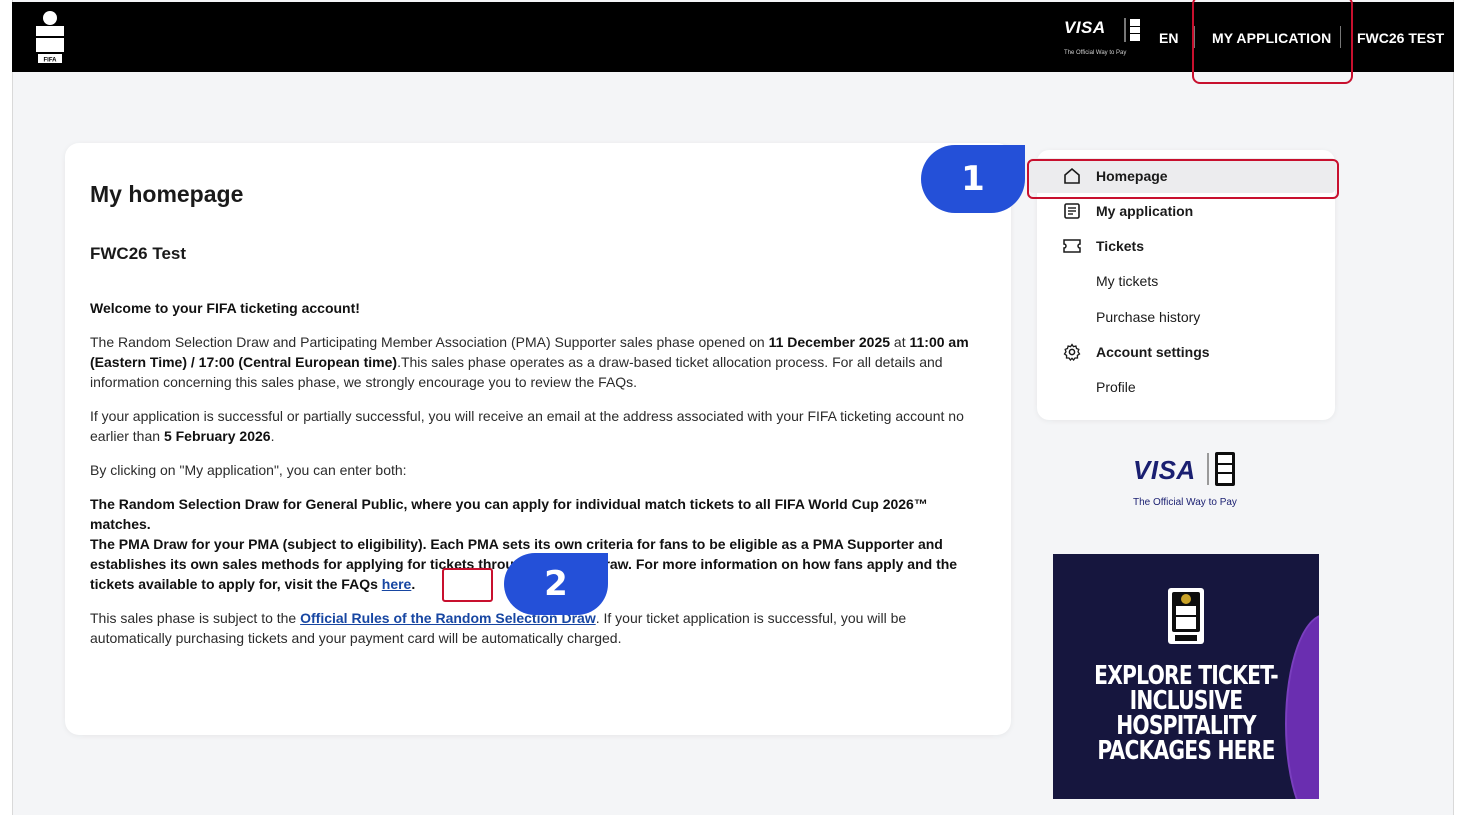 Image resolution: width=1461 pixels, height=815 pixels. Describe the element at coordinates (1302, 706) in the screenshot. I see `decorative-arc` at that location.